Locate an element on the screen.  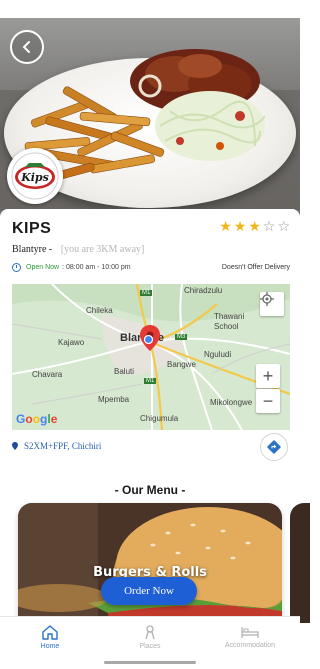
distance-label: [you are 3KM away] is located at coordinates (102, 249).